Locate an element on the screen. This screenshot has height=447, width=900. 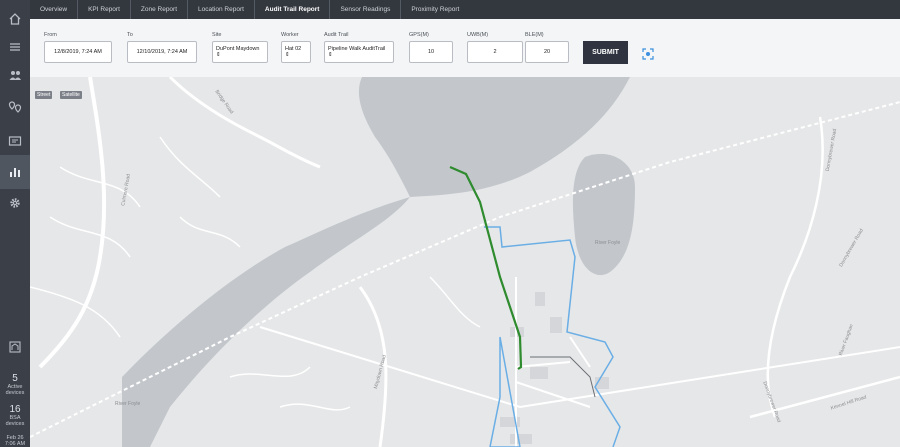
active-devices-label: Active devices is located at coordinates (15, 390).